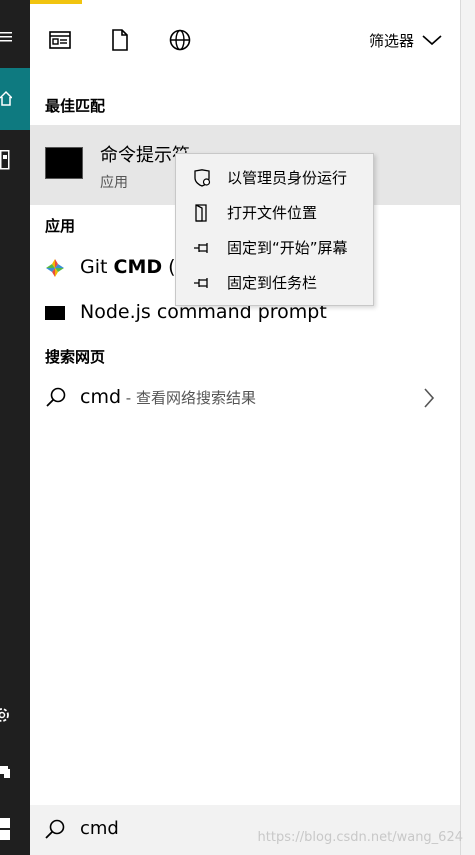  Describe the element at coordinates (7, 100) in the screenshot. I see `home-icon` at that location.